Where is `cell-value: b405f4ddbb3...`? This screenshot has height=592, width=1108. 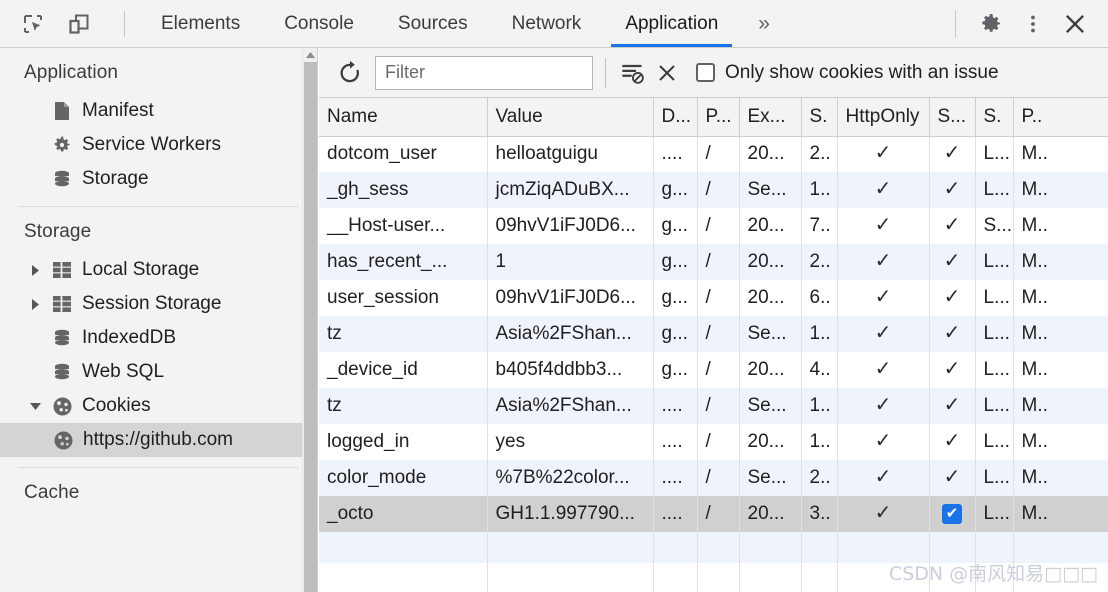 cell-value: b405f4ddbb3... is located at coordinates (570, 370).